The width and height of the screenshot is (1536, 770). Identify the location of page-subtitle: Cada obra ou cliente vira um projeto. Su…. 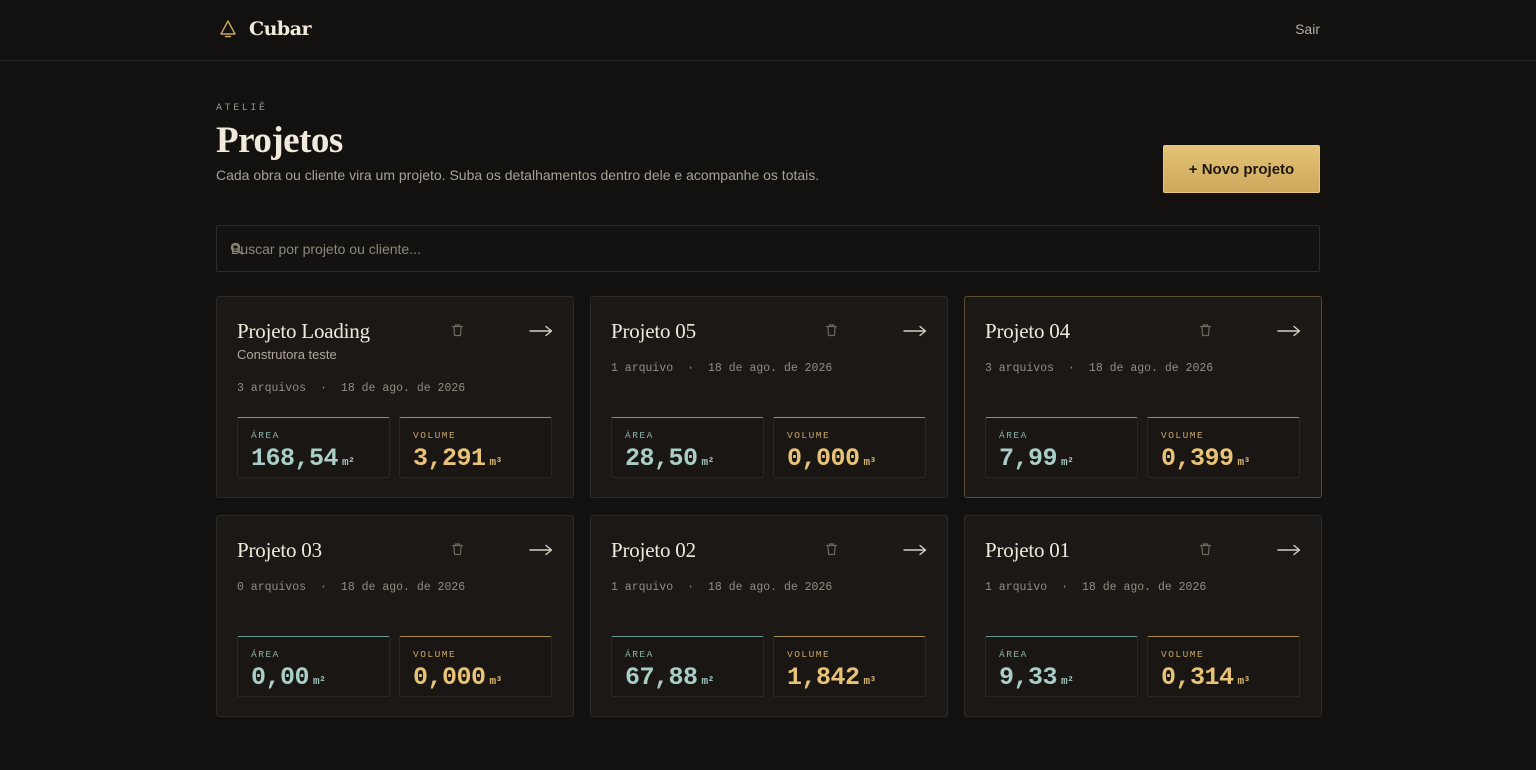
(518, 174).